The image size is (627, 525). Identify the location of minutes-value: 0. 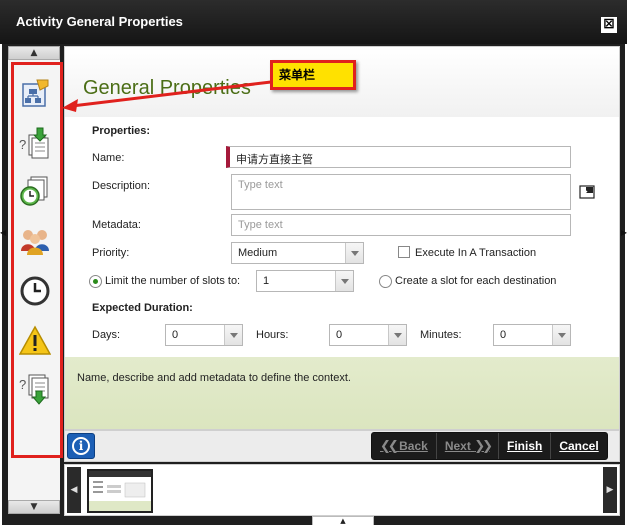
(503, 335).